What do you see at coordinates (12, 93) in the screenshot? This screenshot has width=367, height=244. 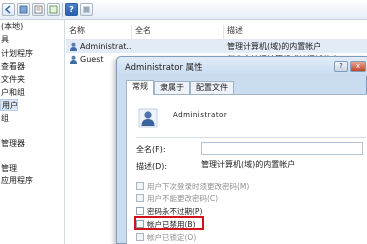 I see `tree-item-users-groups: 户和组` at bounding box center [12, 93].